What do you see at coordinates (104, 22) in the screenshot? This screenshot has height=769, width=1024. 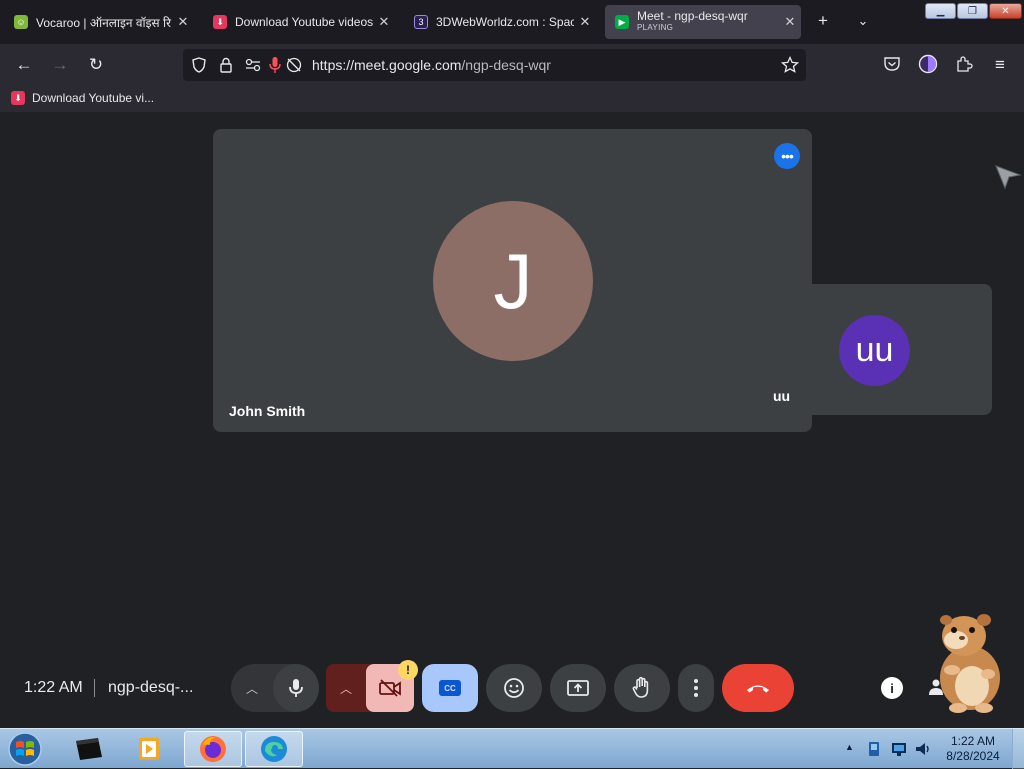 I see `tab-title: Vocaroo | ऑनलाइन वॉइस रि` at bounding box center [104, 22].